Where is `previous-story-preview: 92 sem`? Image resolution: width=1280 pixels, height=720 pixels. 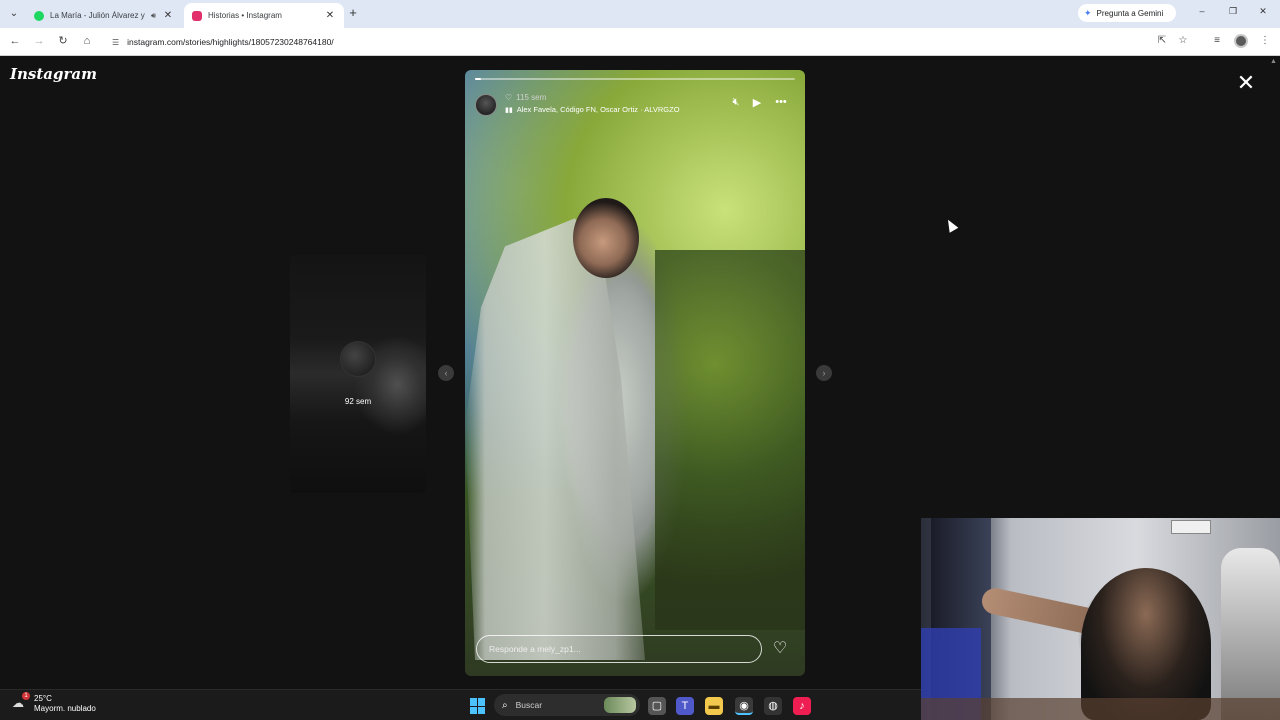 previous-story-preview: 92 sem is located at coordinates (358, 374).